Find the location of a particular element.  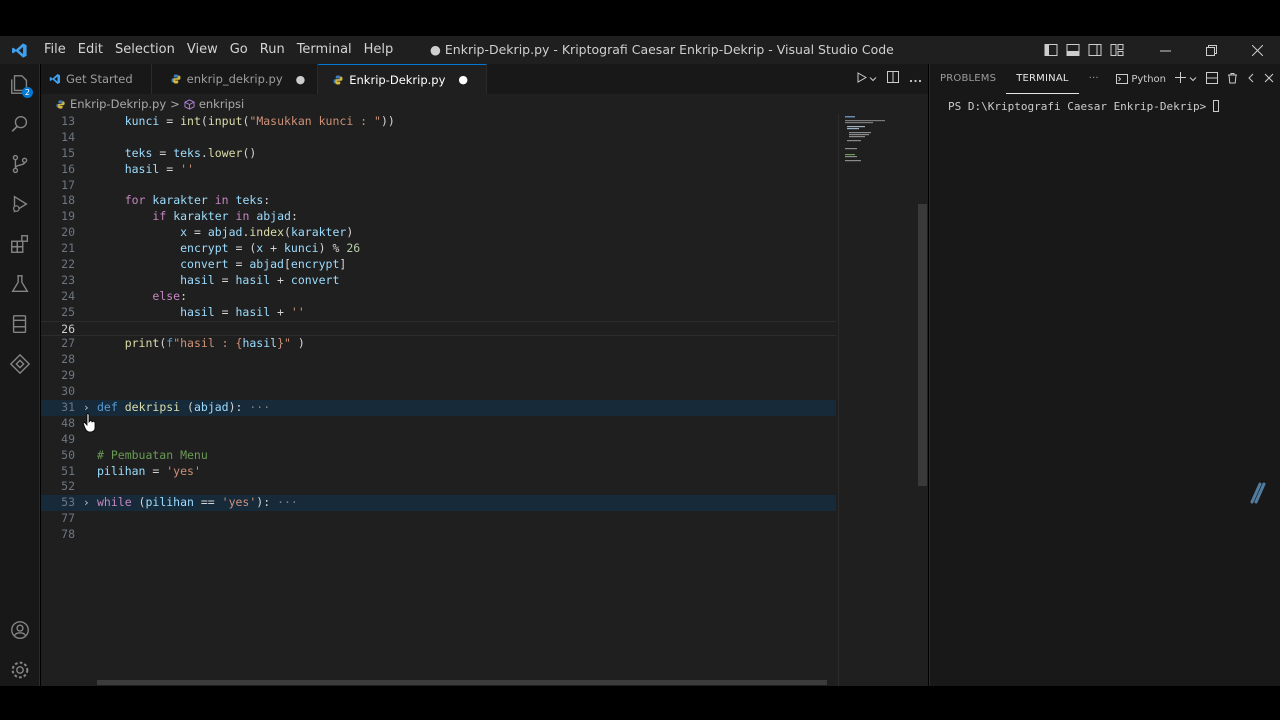

explorer-icon: 2 is located at coordinates (20, 84).